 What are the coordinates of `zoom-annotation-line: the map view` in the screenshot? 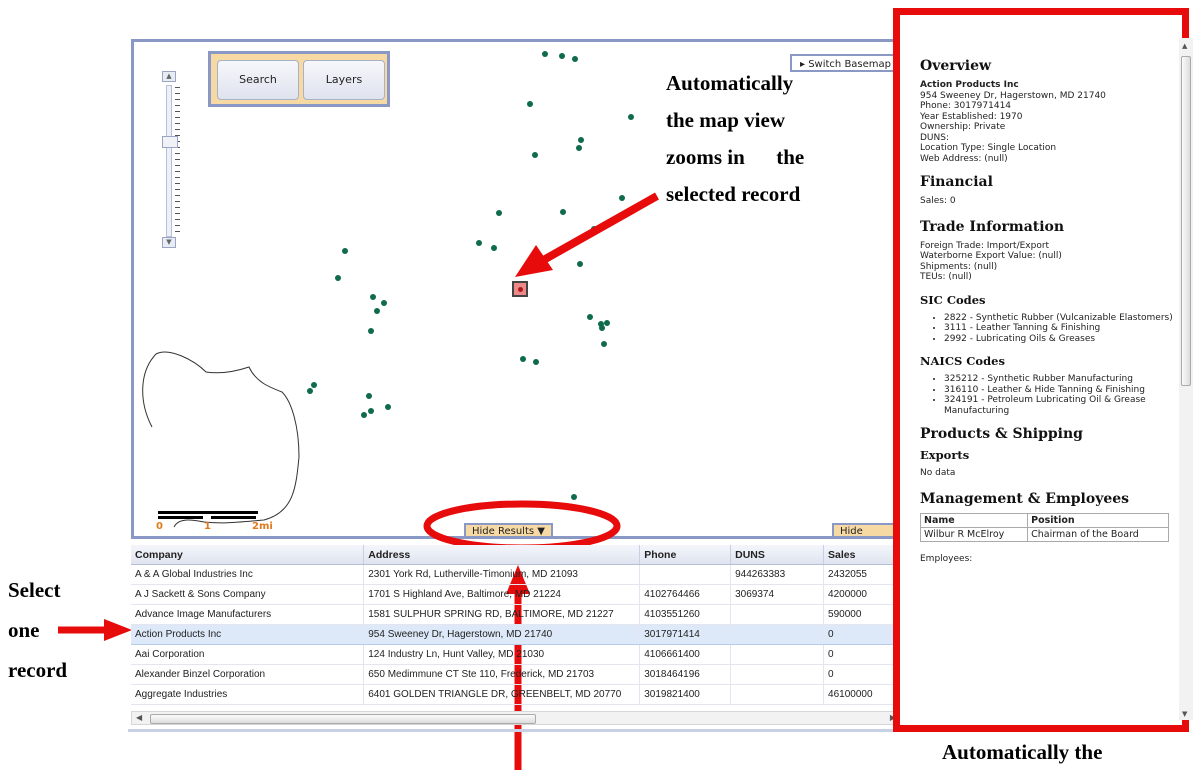 It's located at (725, 120).